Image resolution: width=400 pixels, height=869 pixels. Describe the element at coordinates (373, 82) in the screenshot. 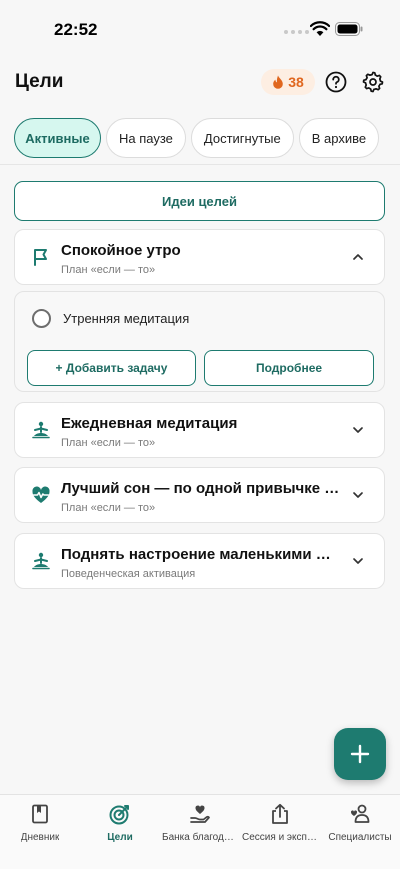

I see `gear-icon` at that location.